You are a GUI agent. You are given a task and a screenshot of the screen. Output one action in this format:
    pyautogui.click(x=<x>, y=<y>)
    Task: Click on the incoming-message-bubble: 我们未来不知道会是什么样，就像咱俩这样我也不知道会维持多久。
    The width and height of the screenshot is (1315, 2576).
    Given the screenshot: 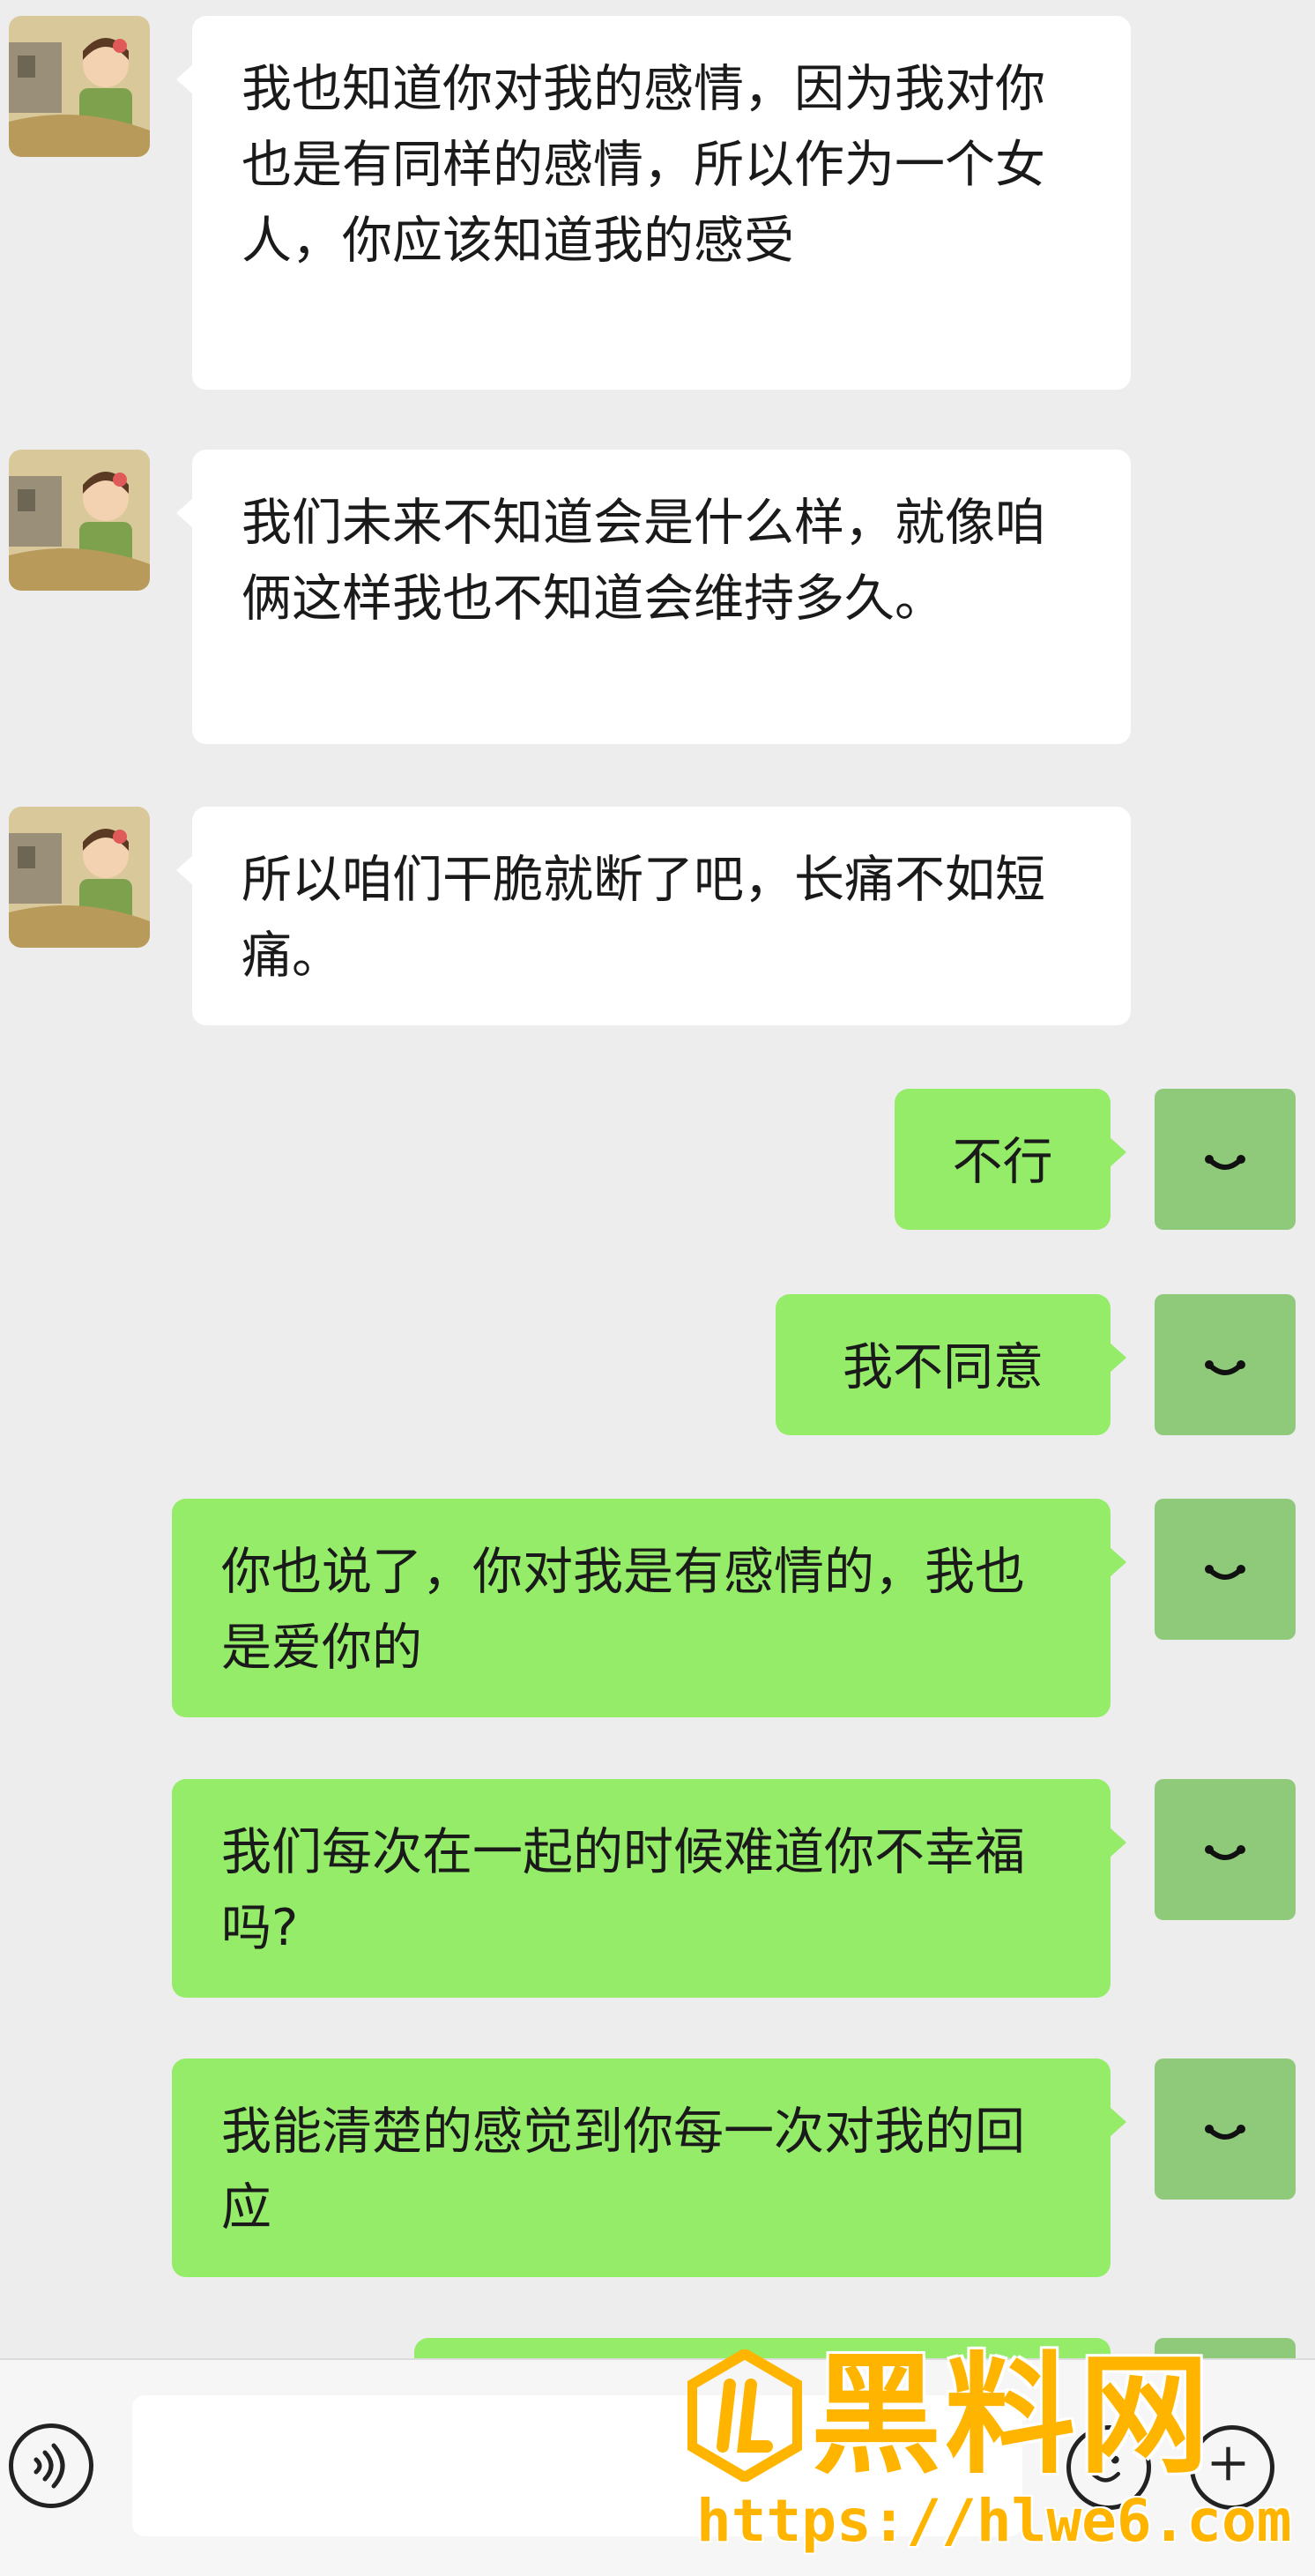 What is the action you would take?
    pyautogui.click(x=653, y=597)
    